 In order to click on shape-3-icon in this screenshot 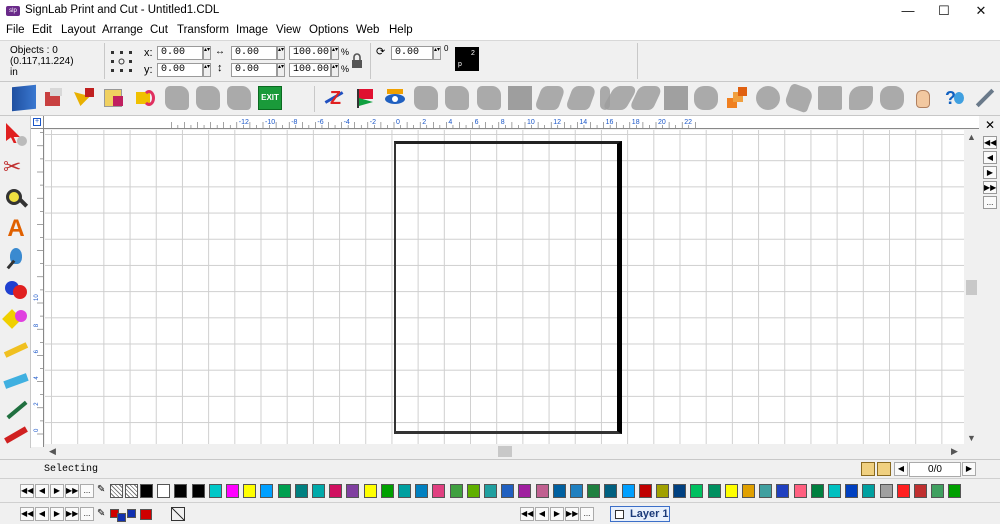, I will do `click(239, 98)`.